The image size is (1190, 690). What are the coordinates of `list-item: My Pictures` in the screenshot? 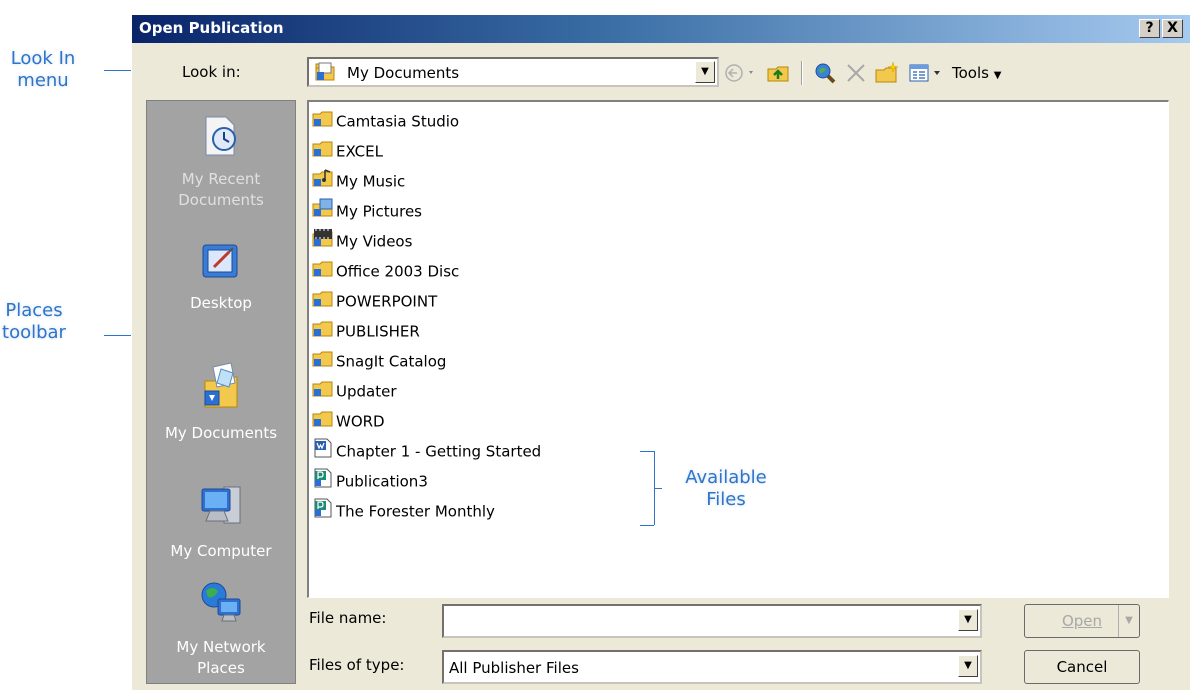 It's located at (367, 211).